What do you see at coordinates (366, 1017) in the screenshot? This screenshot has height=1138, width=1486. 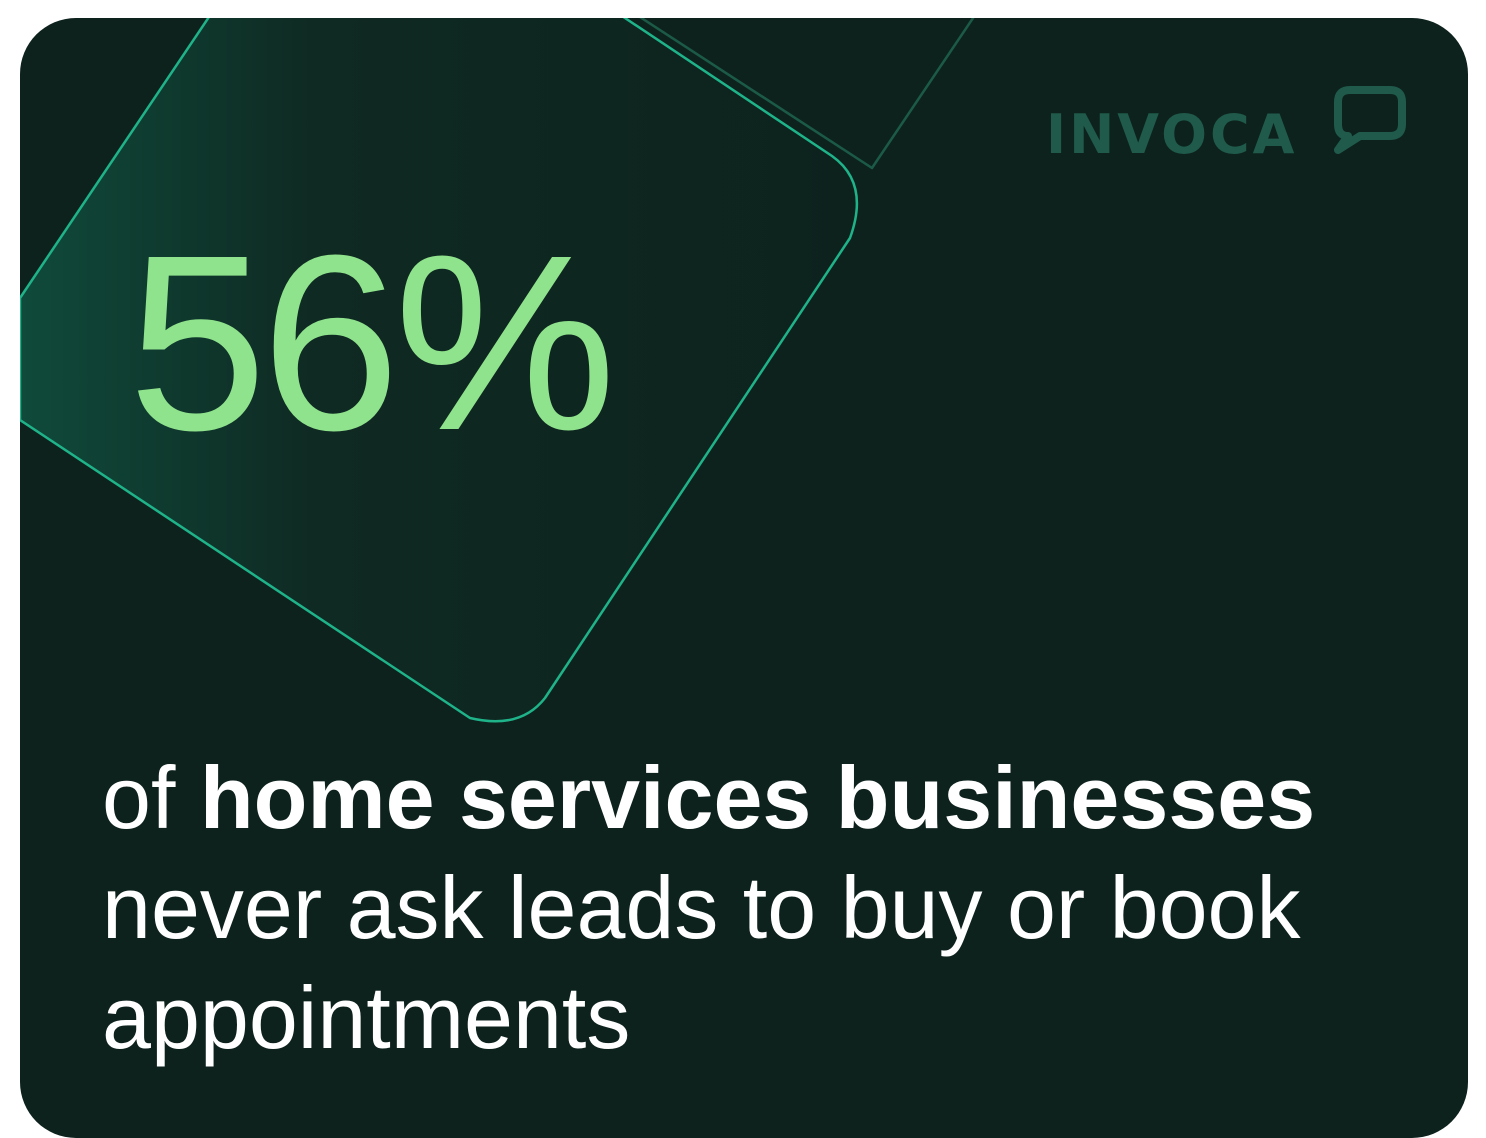 I see `caption-line-3: appointments` at bounding box center [366, 1017].